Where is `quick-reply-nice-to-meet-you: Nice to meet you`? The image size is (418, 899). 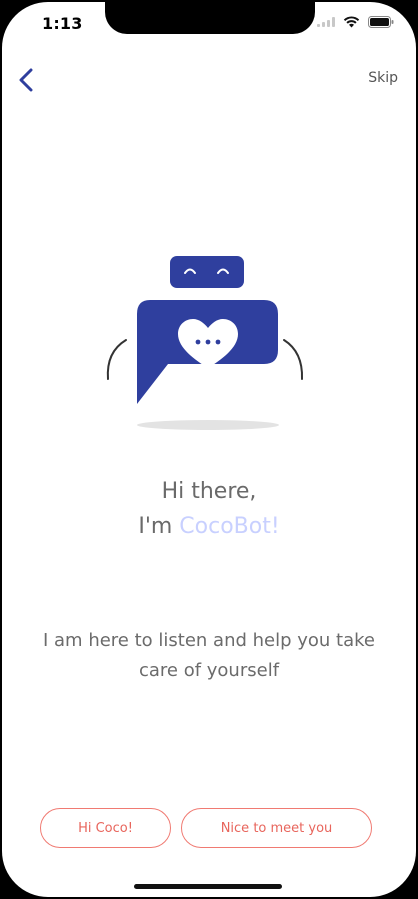
quick-reply-nice-to-meet-you: Nice to meet you is located at coordinates (276, 828).